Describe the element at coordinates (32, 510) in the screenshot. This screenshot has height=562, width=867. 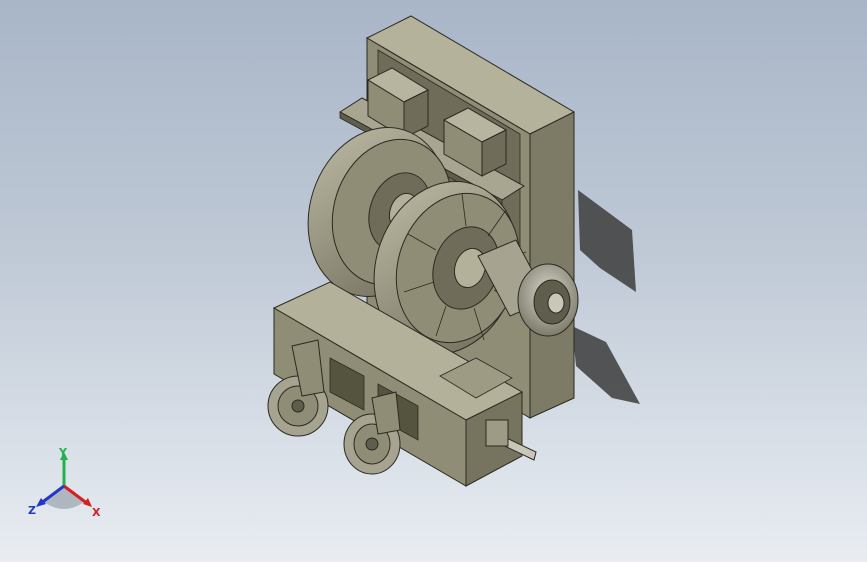
I see `z-axis-label: Z` at that location.